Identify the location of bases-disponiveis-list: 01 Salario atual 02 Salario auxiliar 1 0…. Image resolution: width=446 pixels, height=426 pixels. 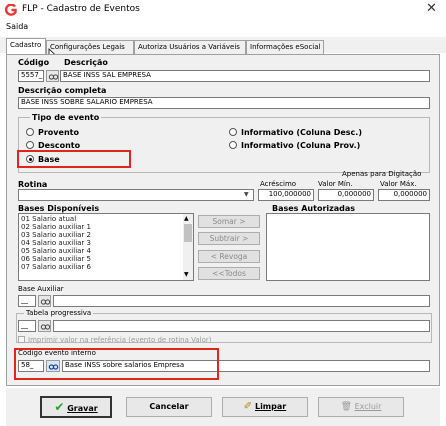
(106, 247).